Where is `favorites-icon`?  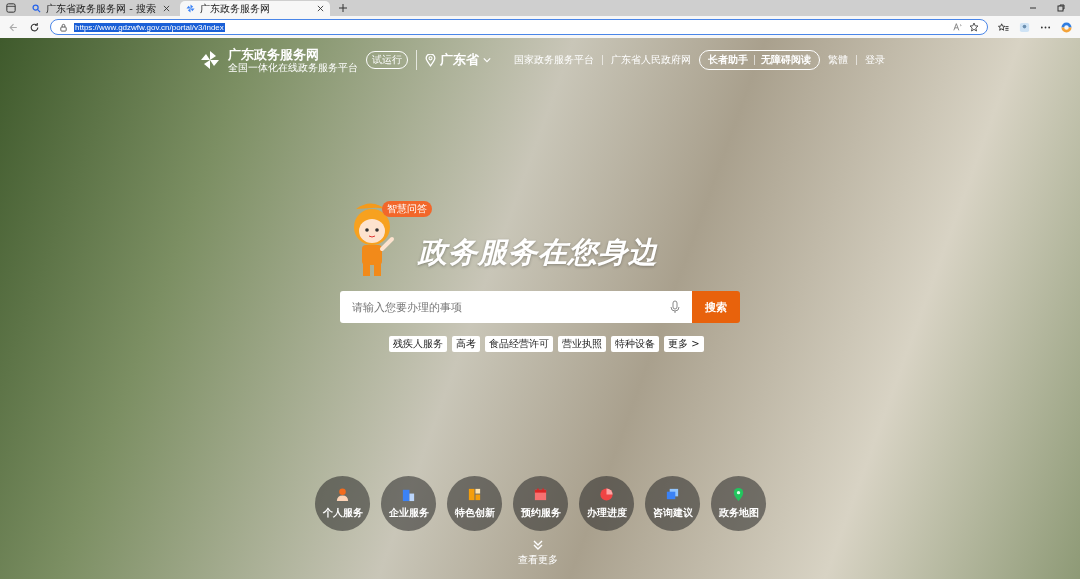 favorites-icon is located at coordinates (1003, 27).